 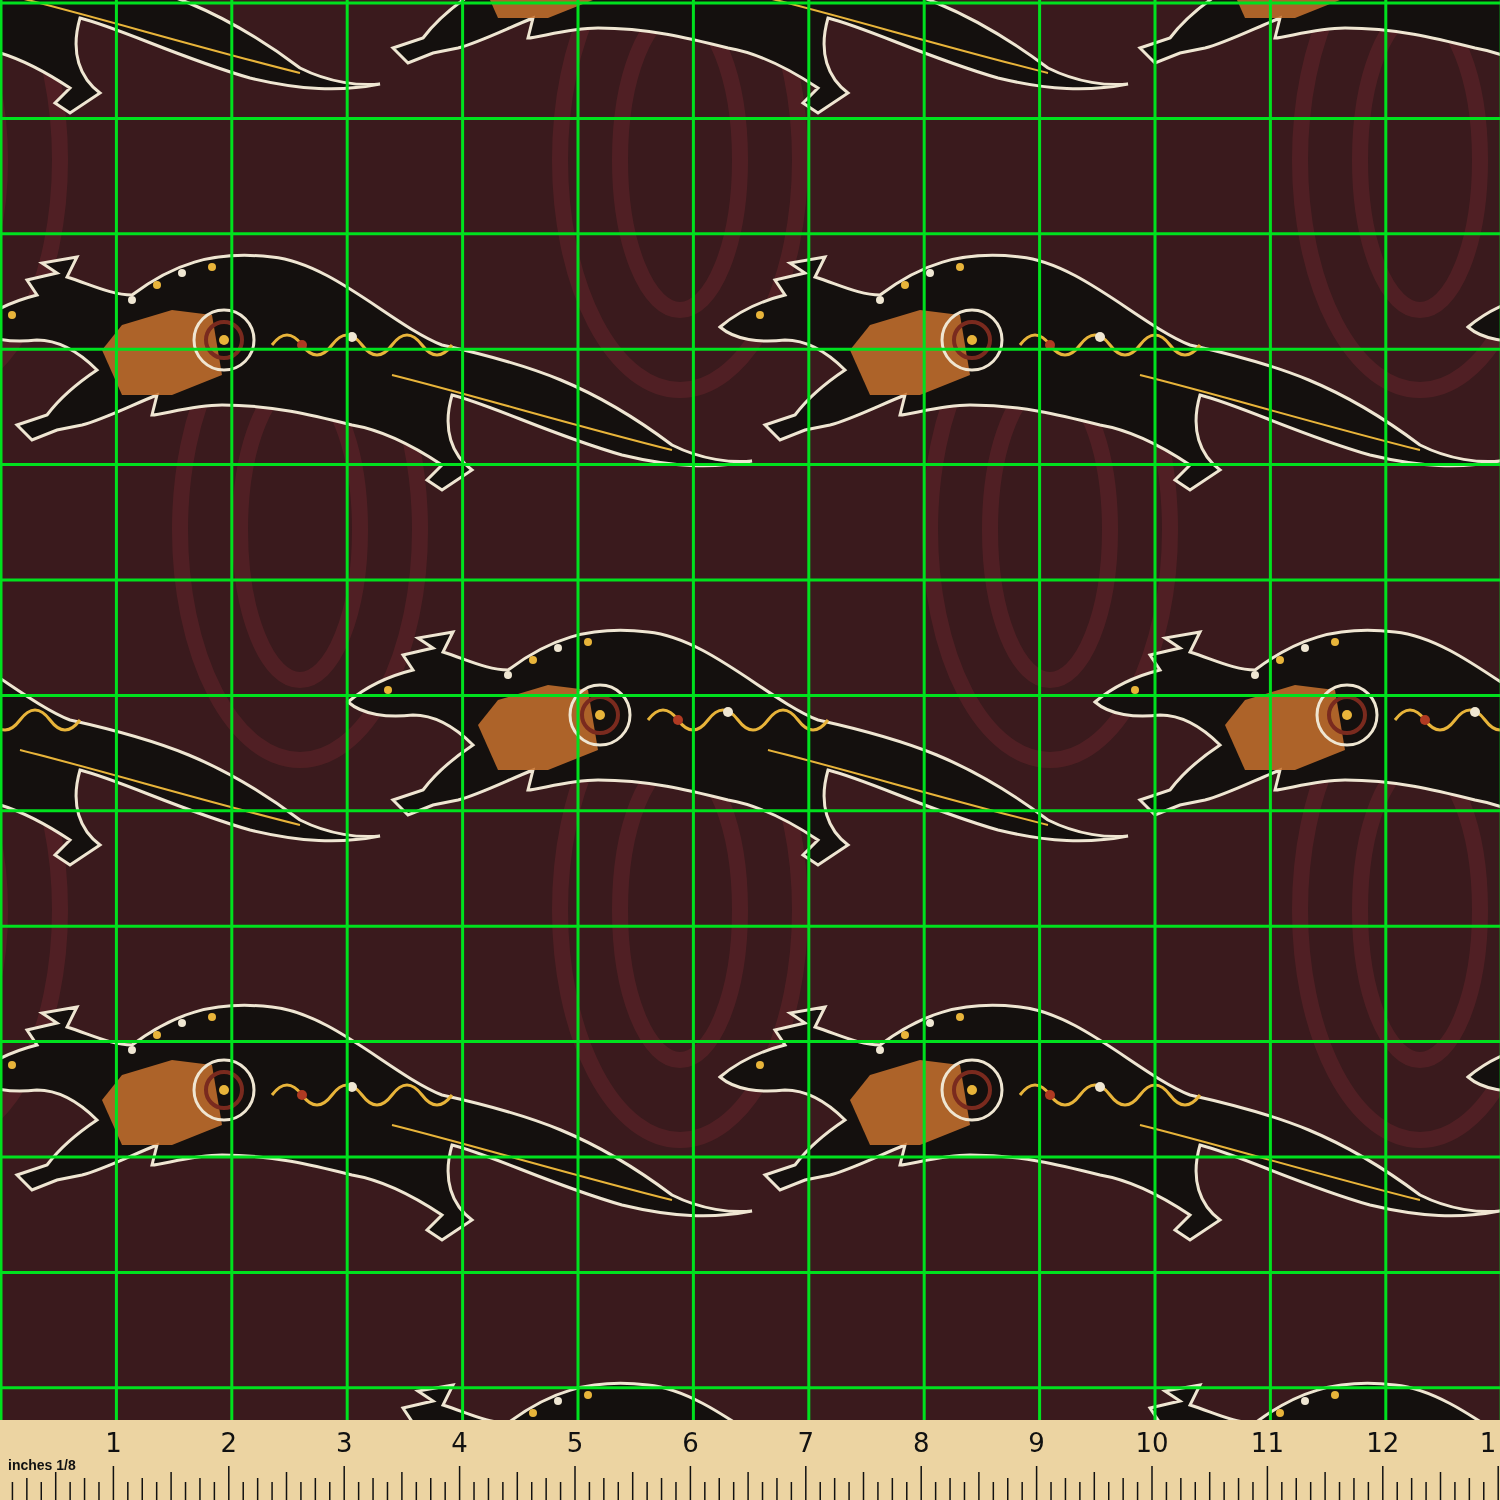 What do you see at coordinates (575, 1443) in the screenshot?
I see `ruler-number: 5` at bounding box center [575, 1443].